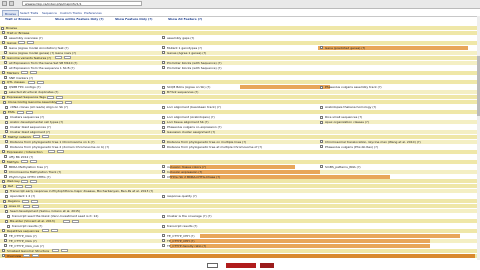 This screenshot has height=270, width=480. Describe the element at coordinates (82, 3) in the screenshot. I see `url-input: wwww.mkp.ca/index.php/mapinfo/1/1` at that location.